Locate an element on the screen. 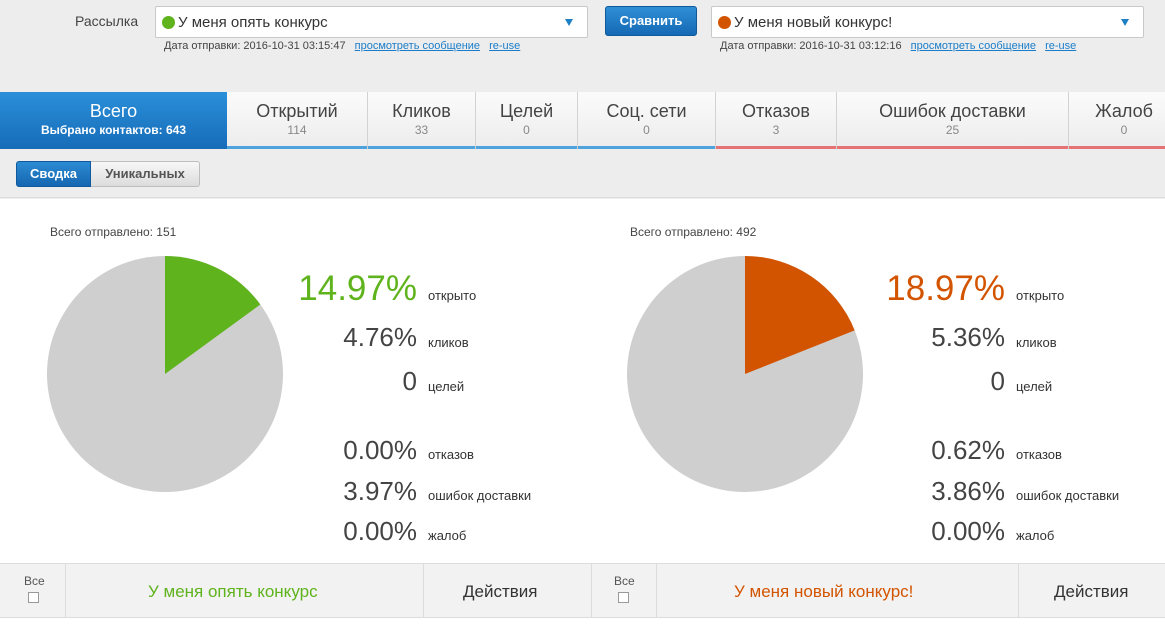  stat-value: 3.86% is located at coordinates (968, 491).